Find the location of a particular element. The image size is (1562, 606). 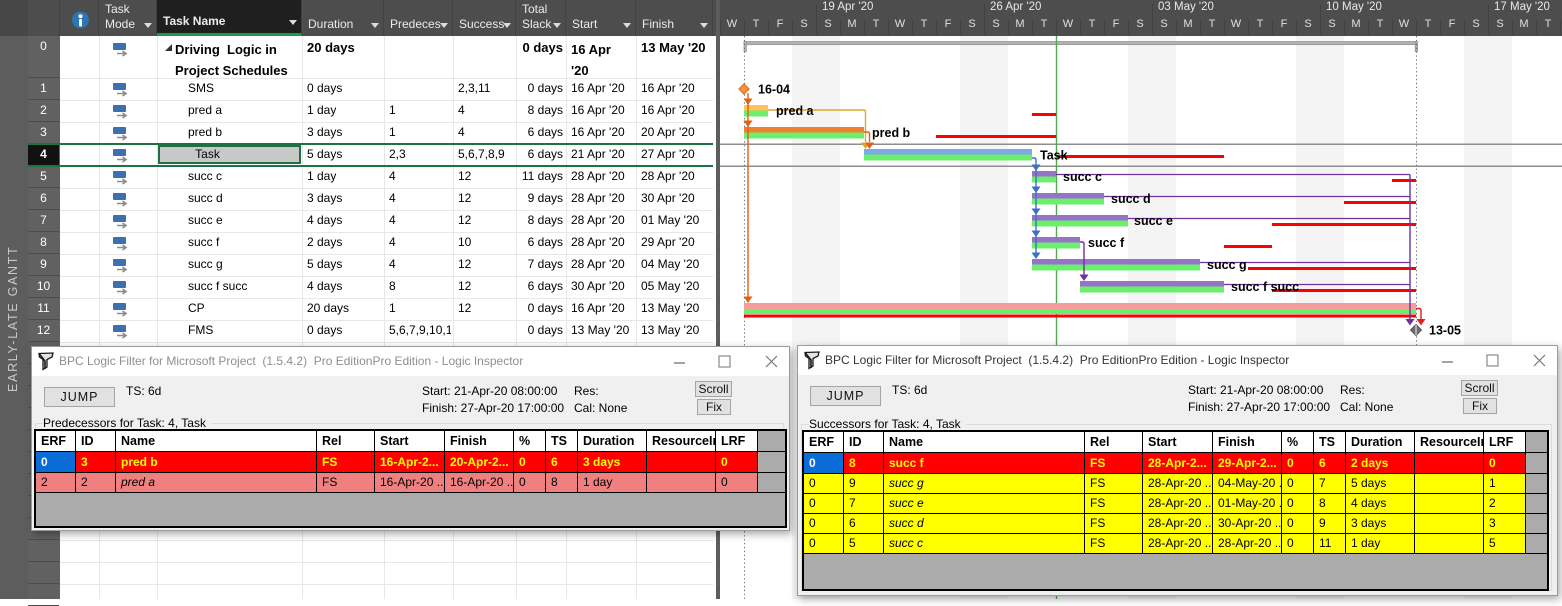

svg-text: pred a is located at coordinates (795, 111).